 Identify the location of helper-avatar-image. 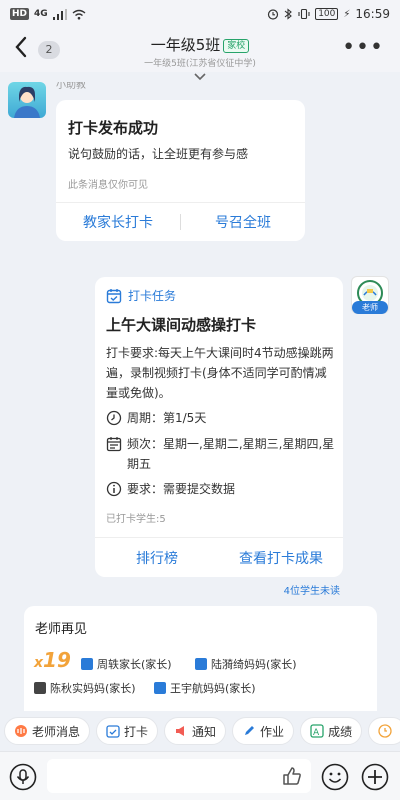
(27, 102).